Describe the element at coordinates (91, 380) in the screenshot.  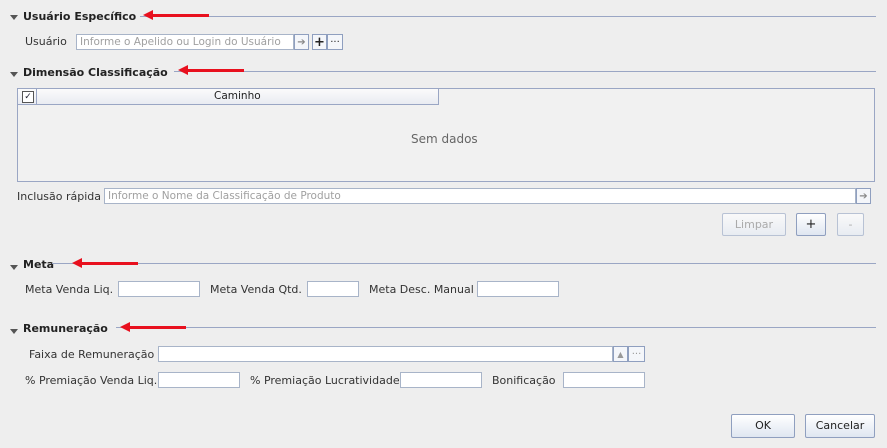
I see `premiacao-venda-liq-label: % Premiação Venda Liq.` at that location.